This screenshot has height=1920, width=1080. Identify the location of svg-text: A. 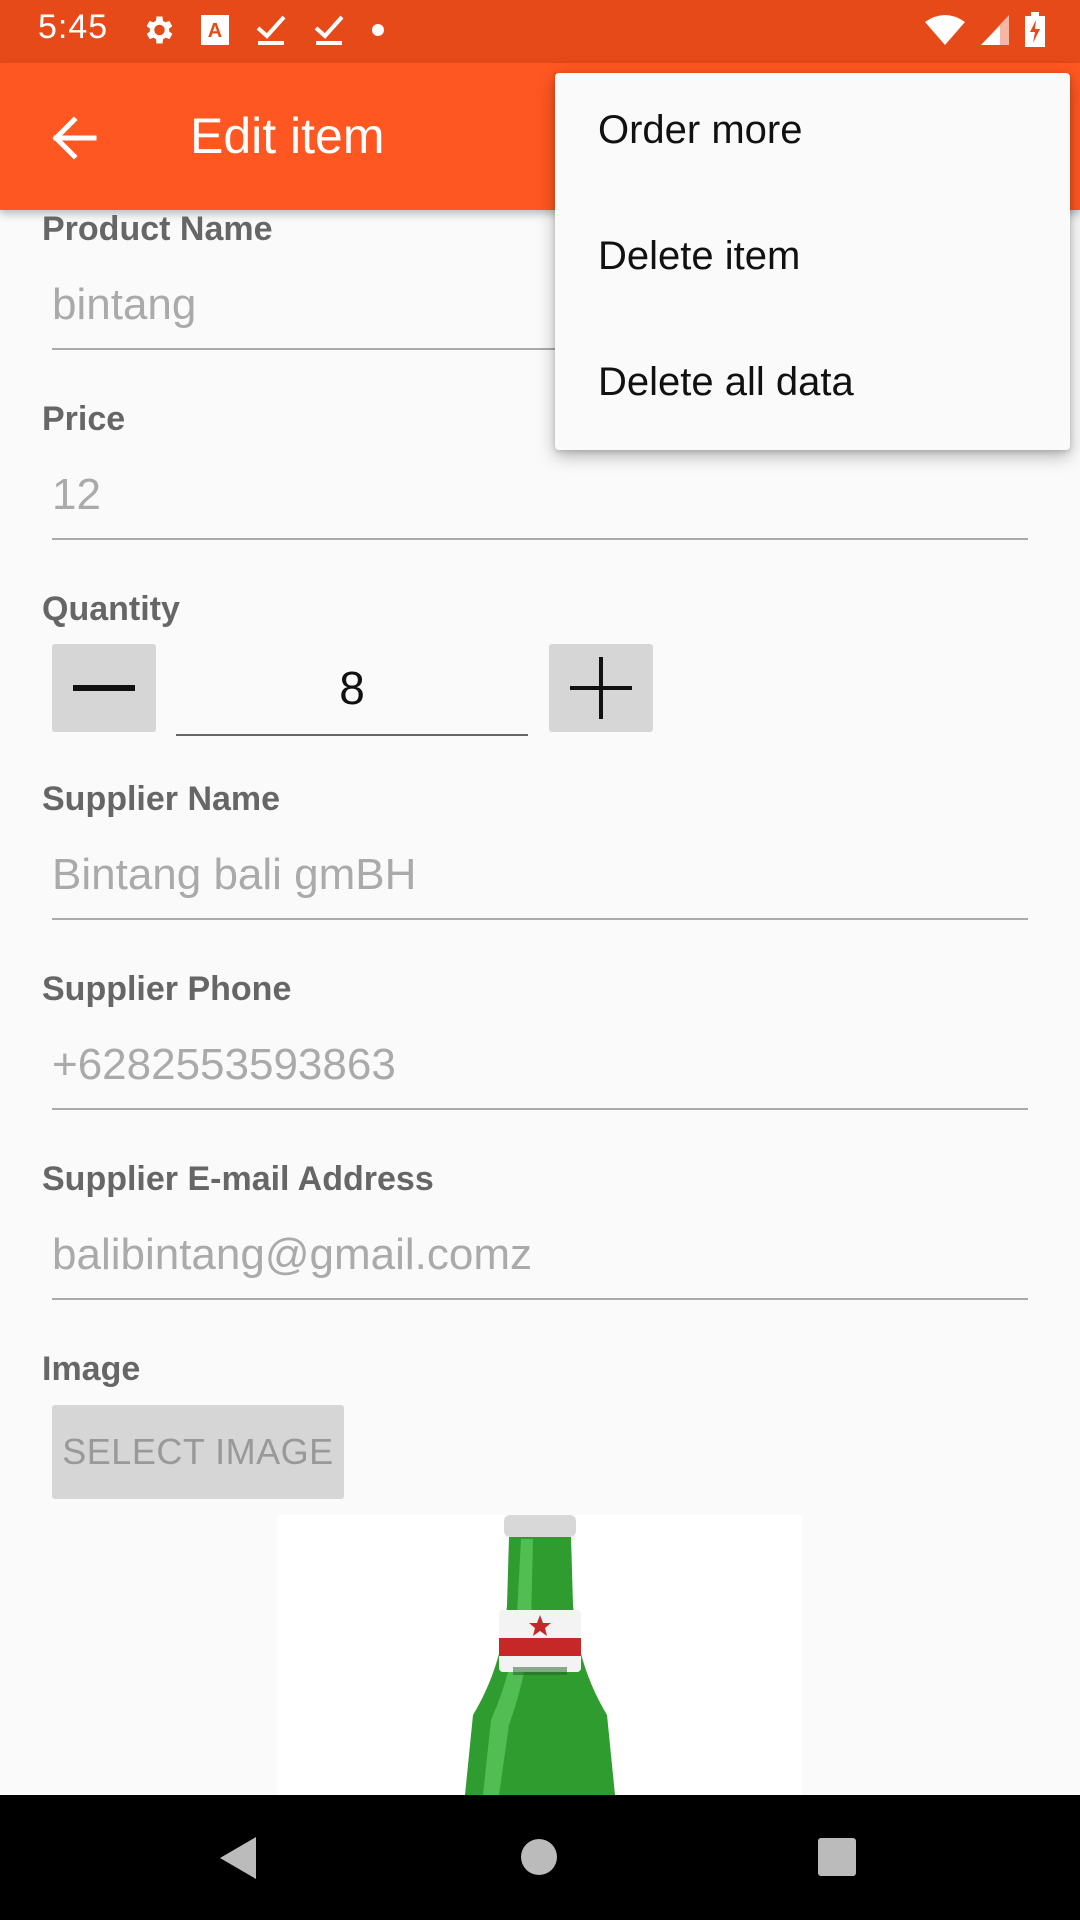
(215, 31).